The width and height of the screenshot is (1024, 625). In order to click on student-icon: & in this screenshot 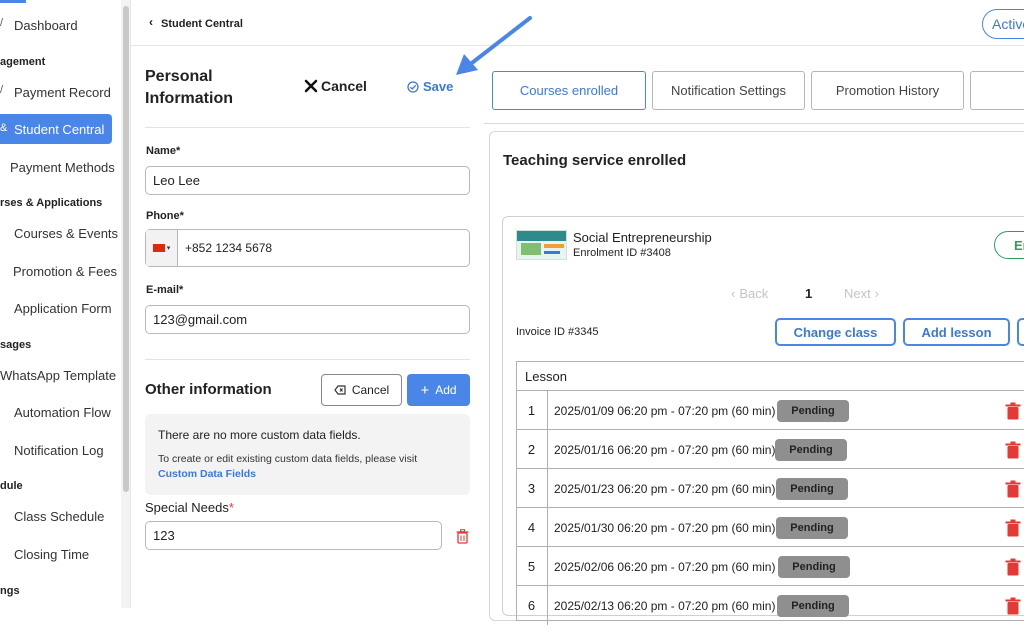, I will do `click(4, 128)`.